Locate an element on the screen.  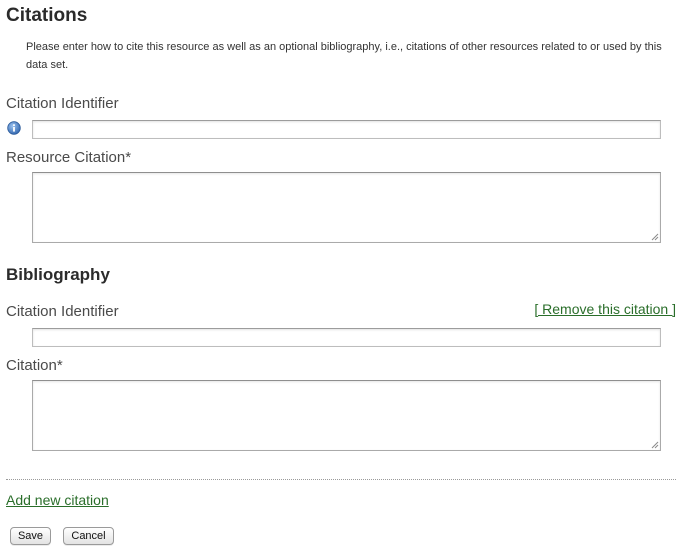
bibliography-title: Bibliography is located at coordinates (58, 274).